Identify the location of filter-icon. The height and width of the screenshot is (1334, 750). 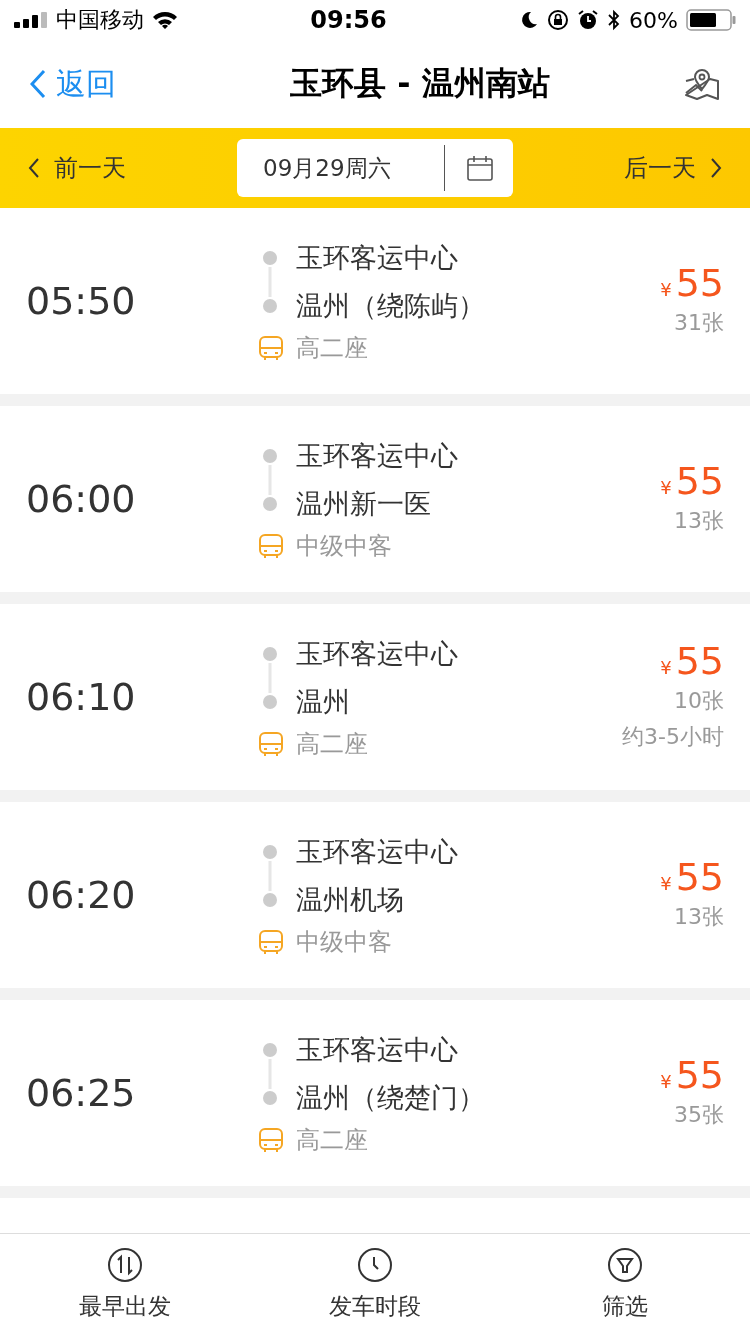
(625, 1264).